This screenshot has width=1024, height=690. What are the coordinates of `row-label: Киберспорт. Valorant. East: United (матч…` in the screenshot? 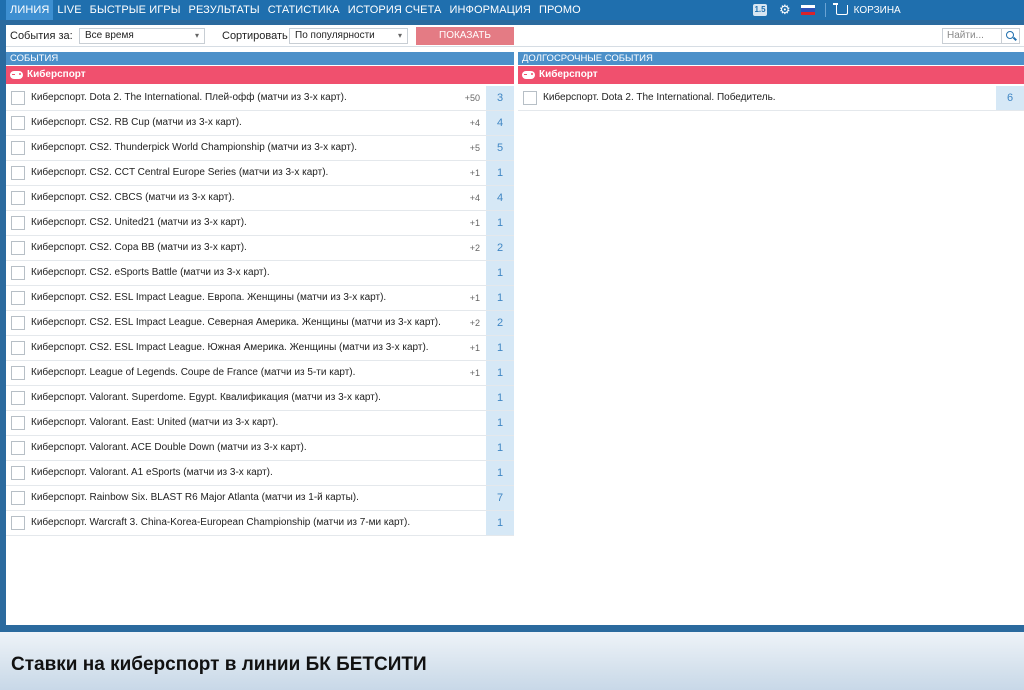 It's located at (155, 422).